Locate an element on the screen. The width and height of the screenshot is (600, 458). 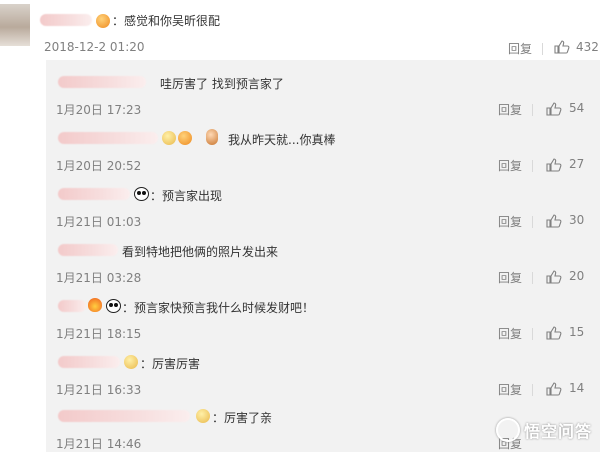
reply-text: 我从昨天就...你真棒 is located at coordinates (282, 140).